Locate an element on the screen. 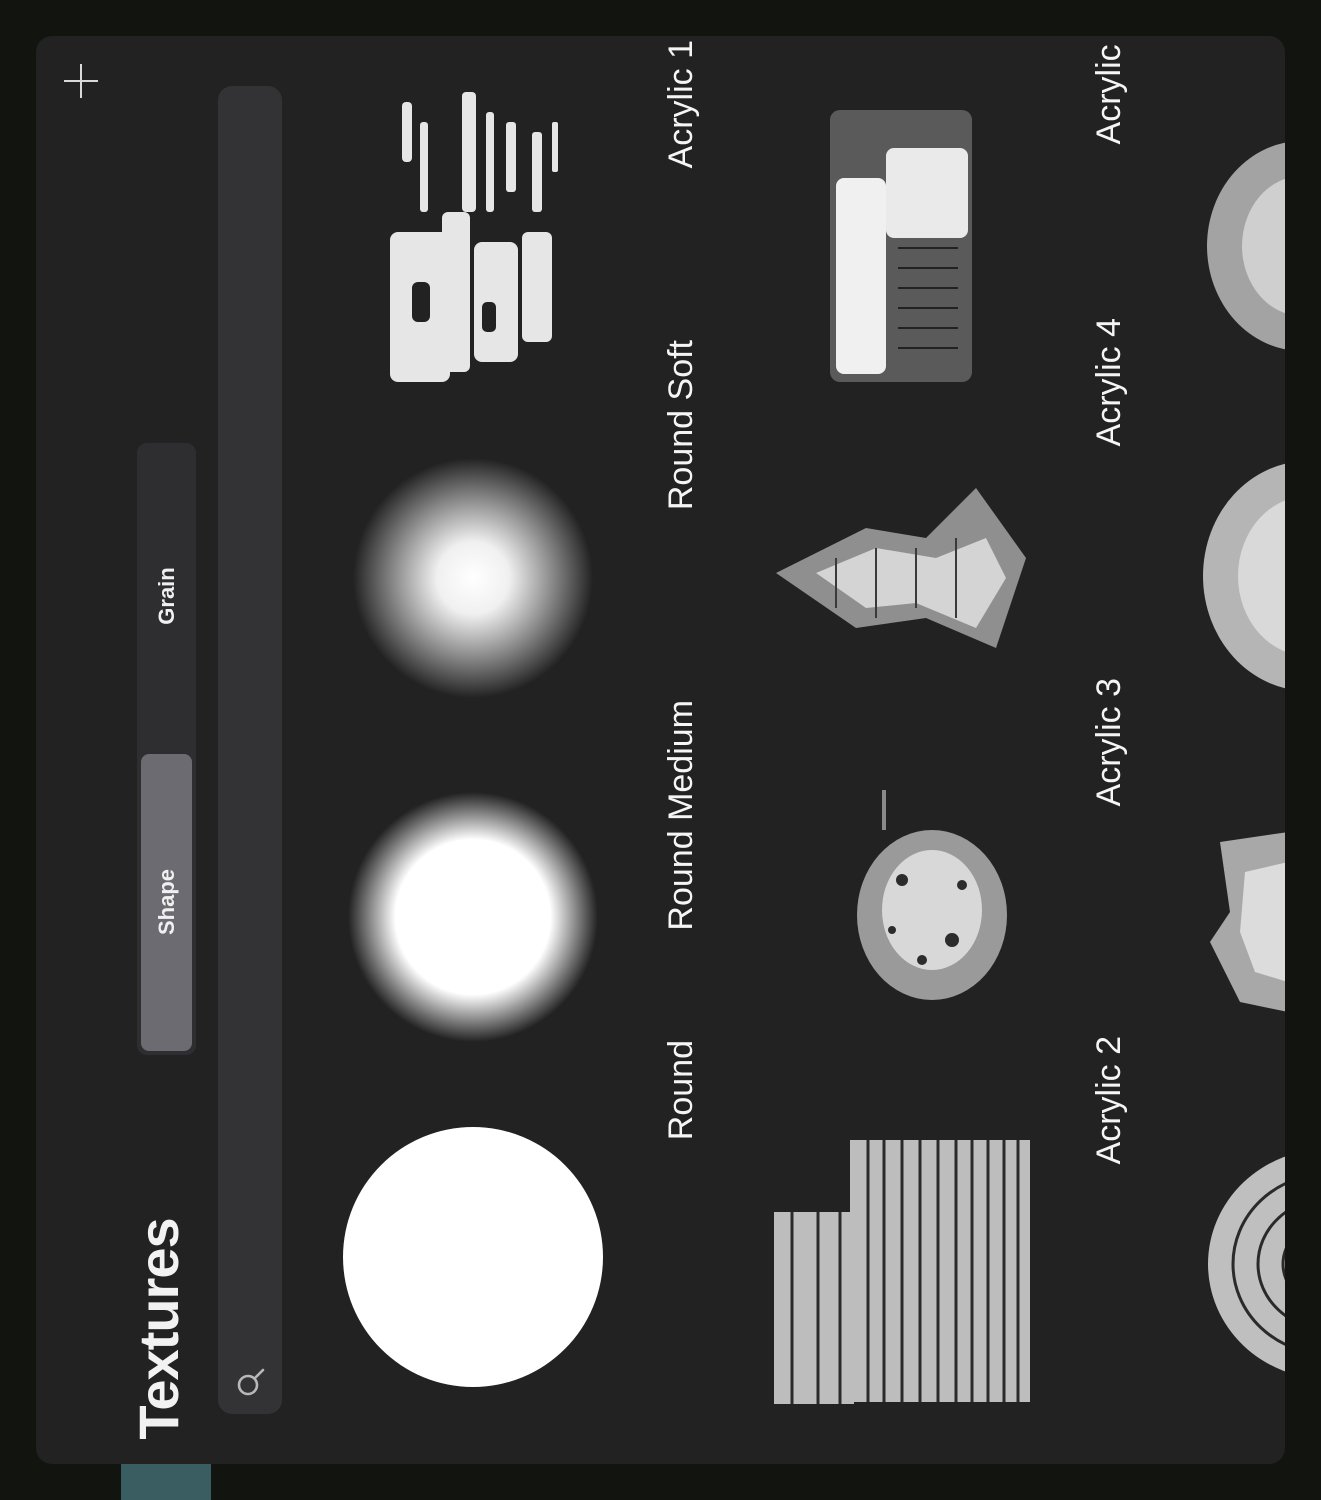 The width and height of the screenshot is (1321, 1500). brush-acrylic-5-thumbnail is located at coordinates (901, 246).